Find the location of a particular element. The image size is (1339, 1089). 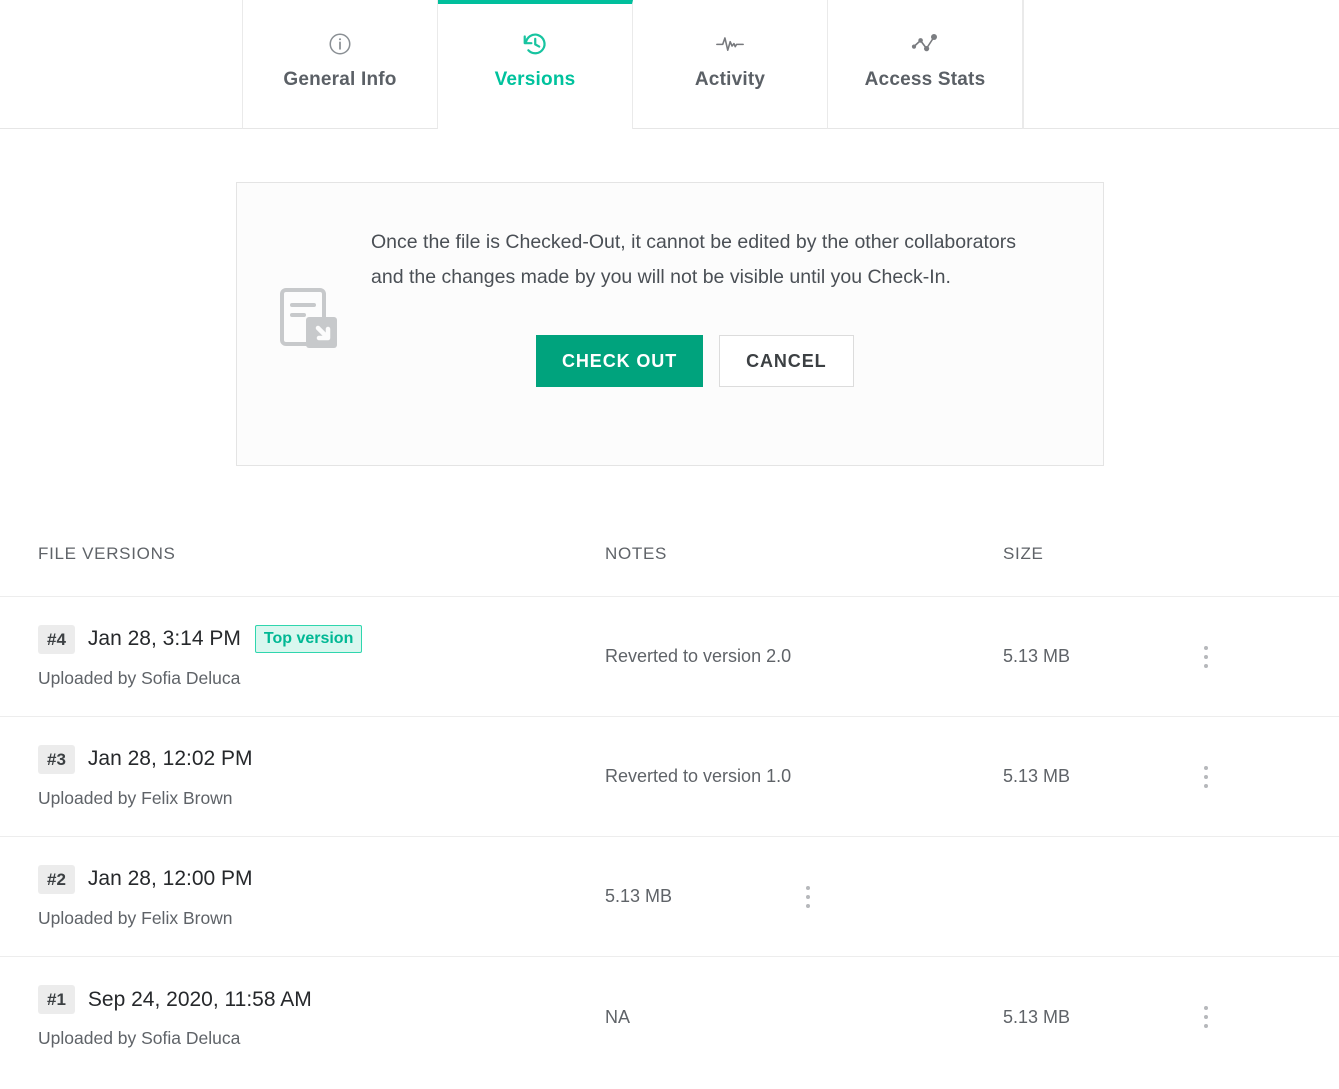

tab-general-info: General Info is located at coordinates (340, 64).